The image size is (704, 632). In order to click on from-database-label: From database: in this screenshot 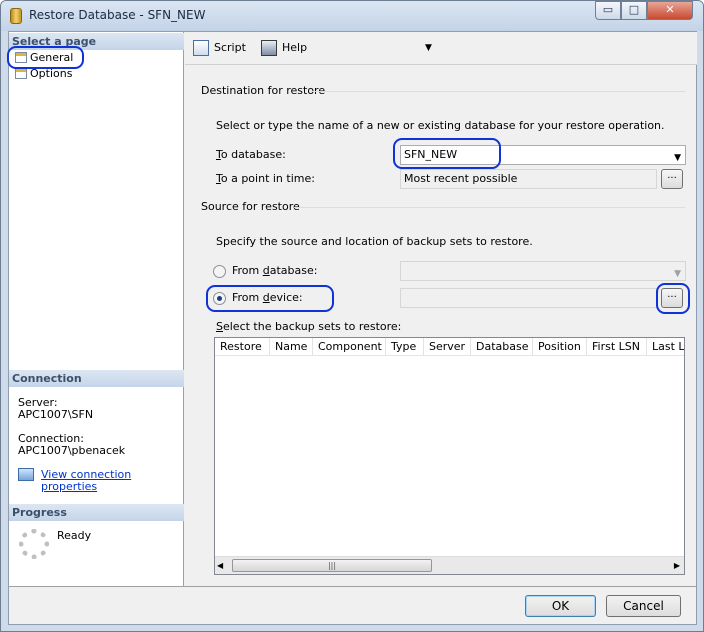, I will do `click(275, 270)`.